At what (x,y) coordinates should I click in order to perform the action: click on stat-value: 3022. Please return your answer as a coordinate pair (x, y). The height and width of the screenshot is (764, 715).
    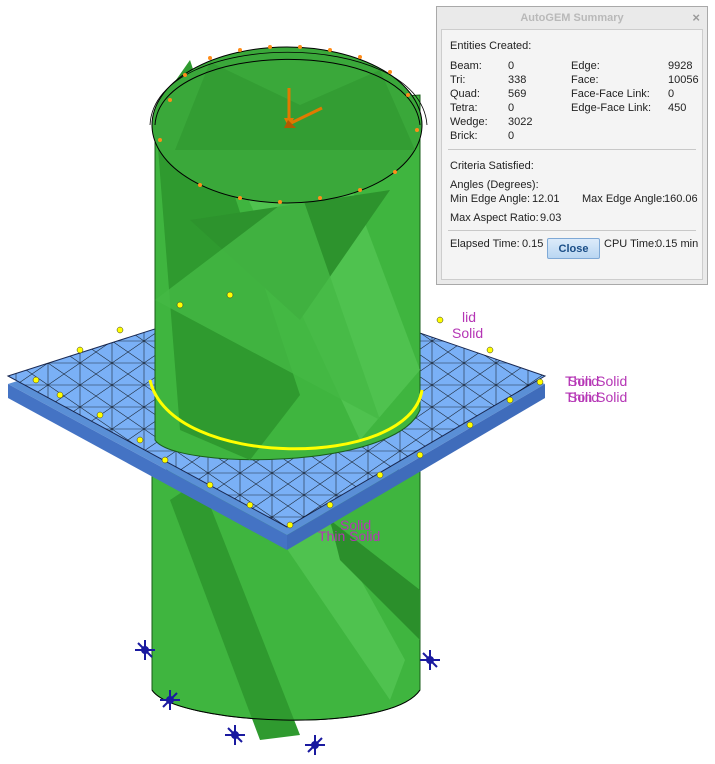
    Looking at the image, I should click on (520, 122).